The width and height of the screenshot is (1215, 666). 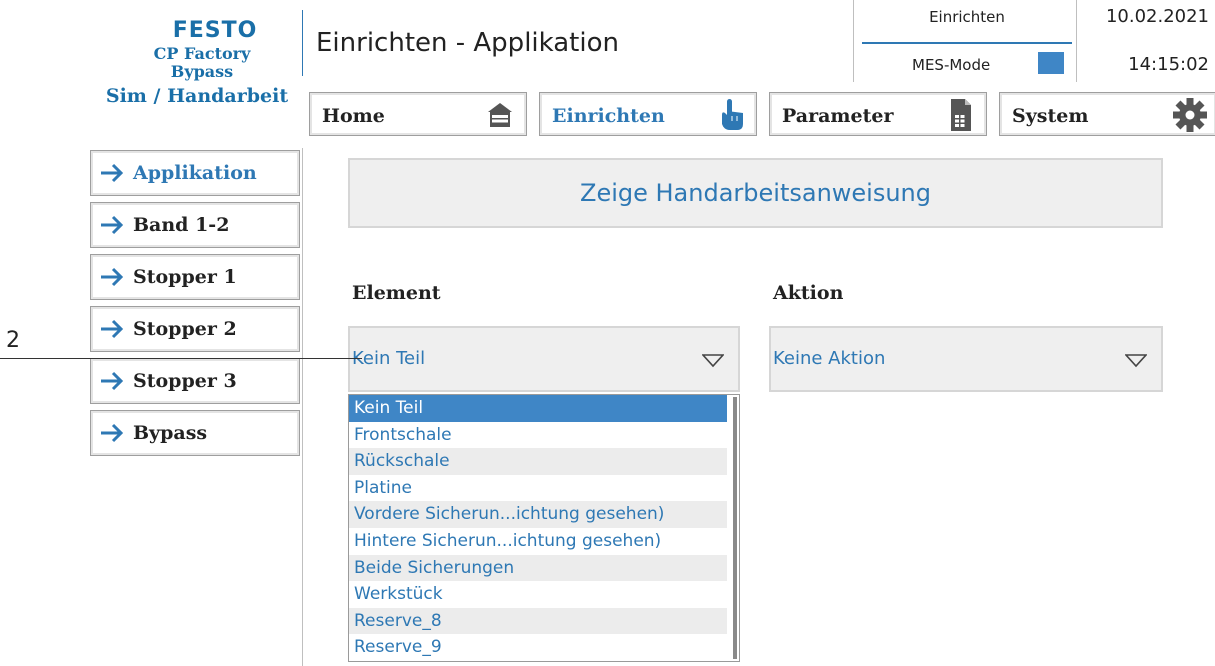 I want to click on sidebar-item-label: Stopper 2, so click(x=185, y=329).